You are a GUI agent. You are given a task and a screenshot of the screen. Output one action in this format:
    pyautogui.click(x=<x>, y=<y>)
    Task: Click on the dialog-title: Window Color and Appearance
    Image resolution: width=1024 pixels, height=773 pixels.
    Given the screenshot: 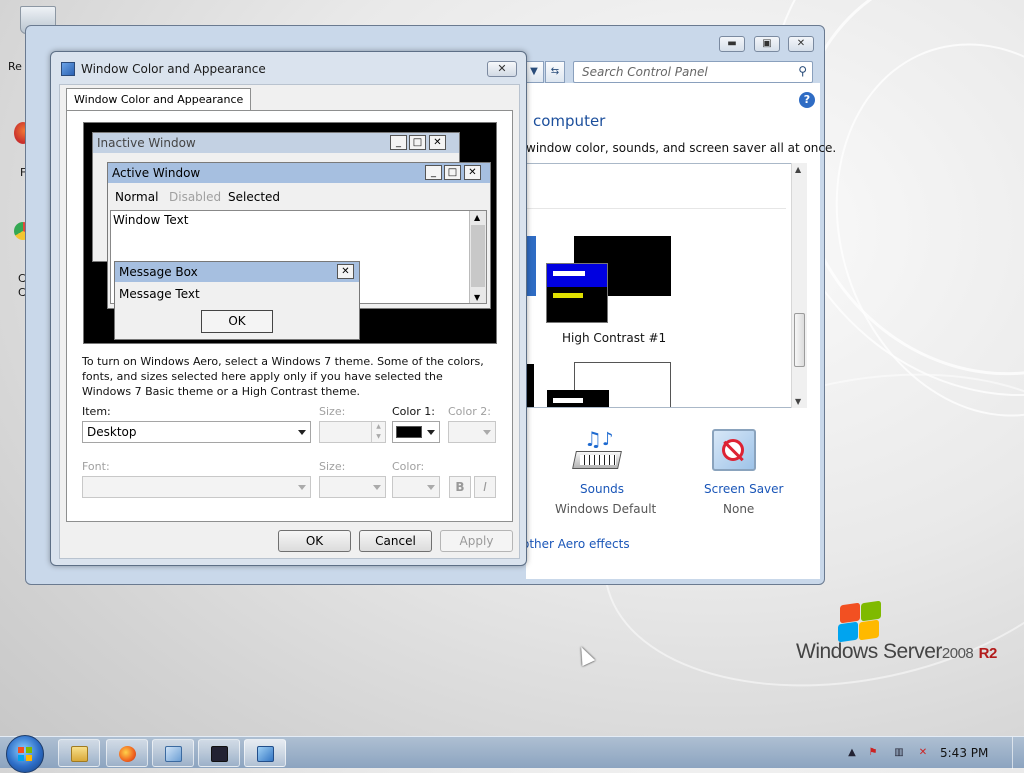 What is the action you would take?
    pyautogui.click(x=173, y=69)
    